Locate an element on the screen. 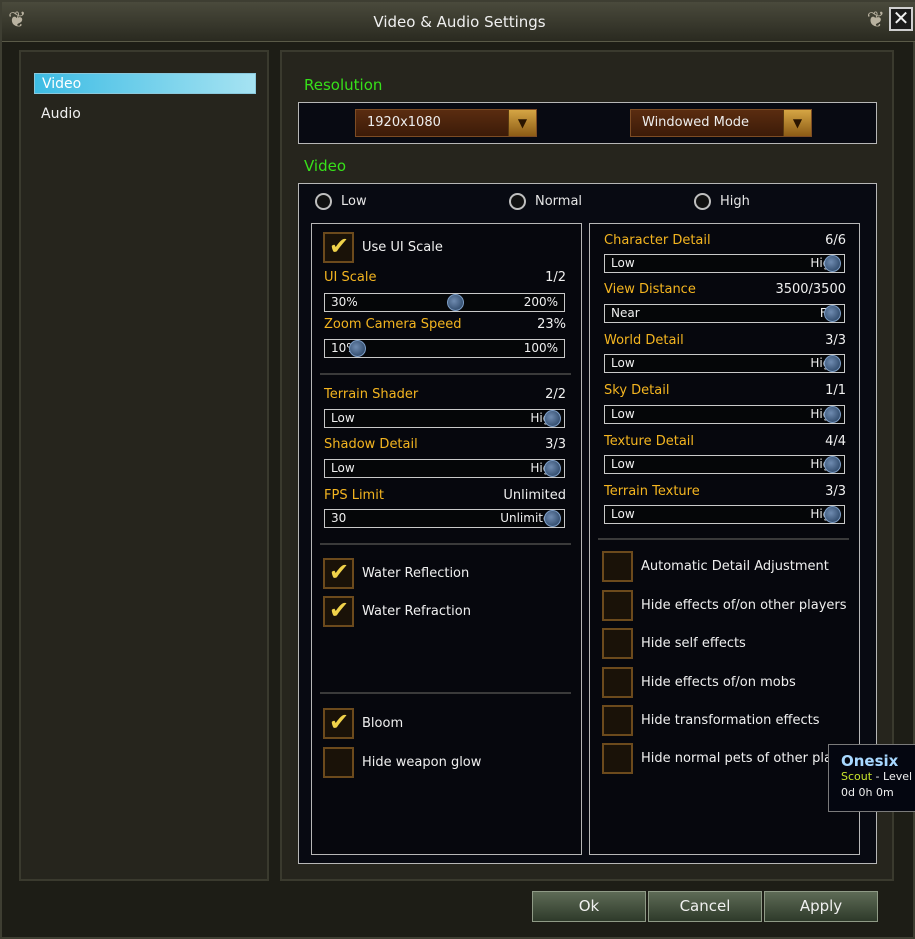  water-refraction-checkbox: ✔ Water Refraction is located at coordinates (397, 611).